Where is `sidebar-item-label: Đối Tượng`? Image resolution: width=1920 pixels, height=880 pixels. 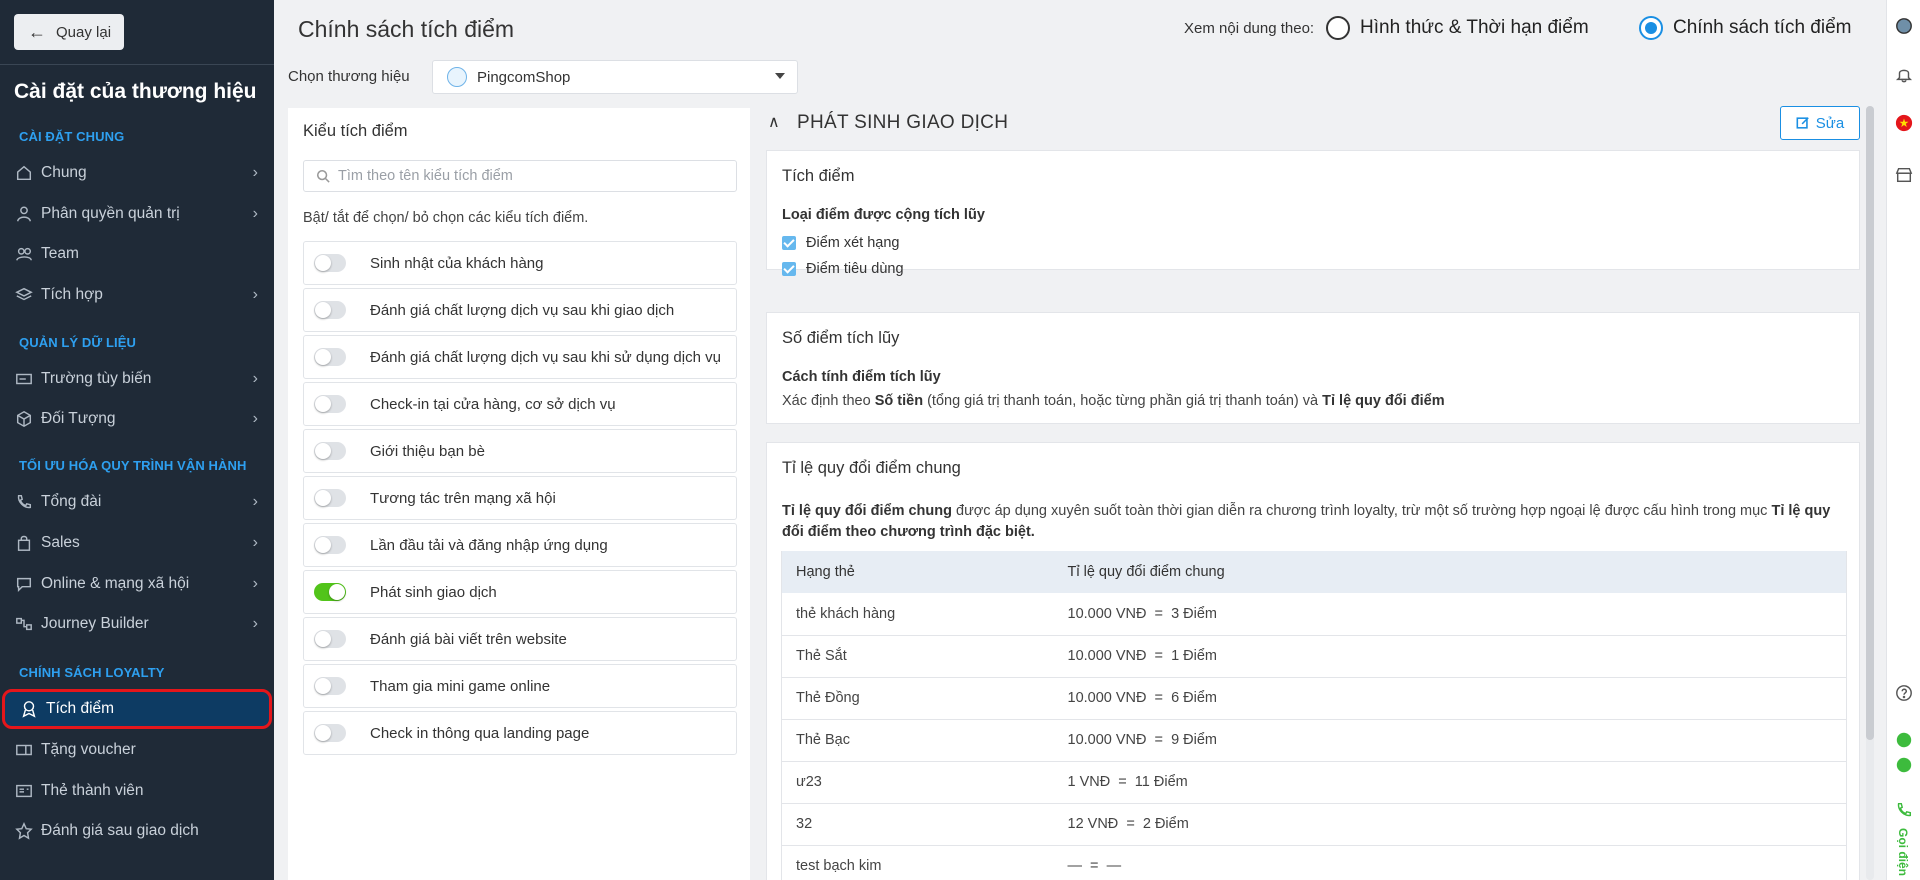 sidebar-item-label: Đối Tượng is located at coordinates (78, 418).